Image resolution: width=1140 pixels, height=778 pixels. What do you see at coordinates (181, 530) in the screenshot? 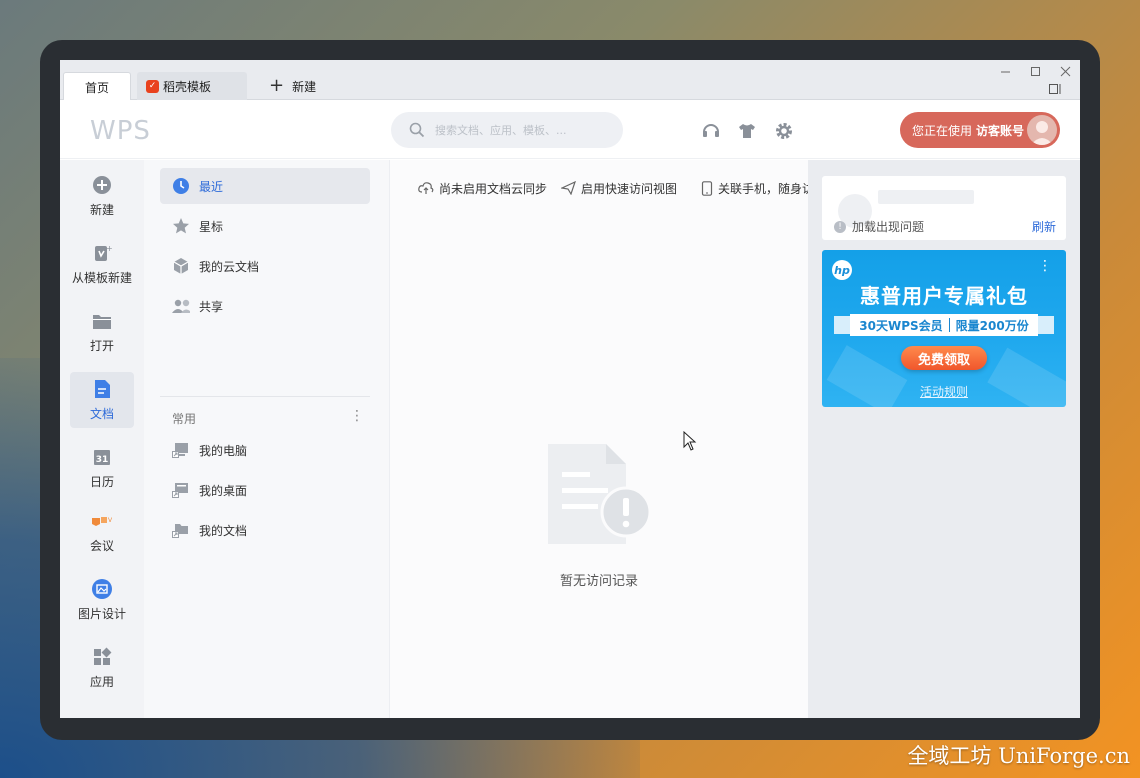
I see `documents-shortcut-icon` at bounding box center [181, 530].